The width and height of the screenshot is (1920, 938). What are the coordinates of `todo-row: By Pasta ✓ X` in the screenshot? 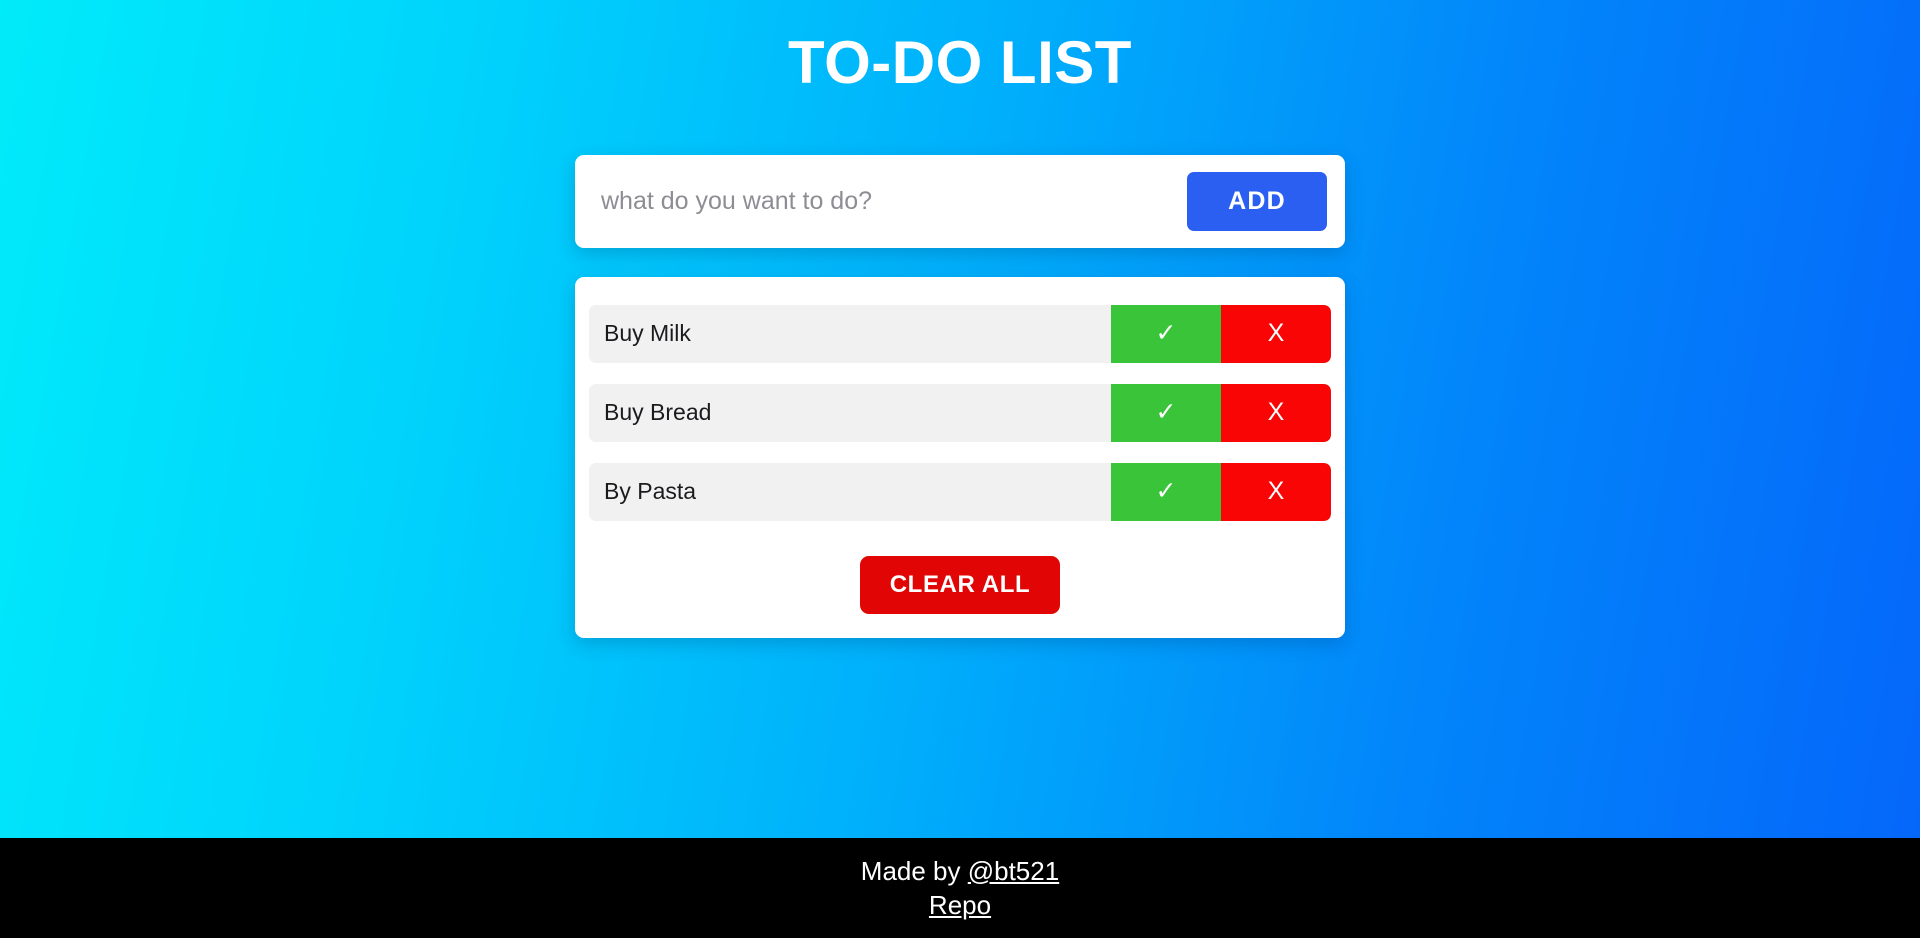 It's located at (960, 491).